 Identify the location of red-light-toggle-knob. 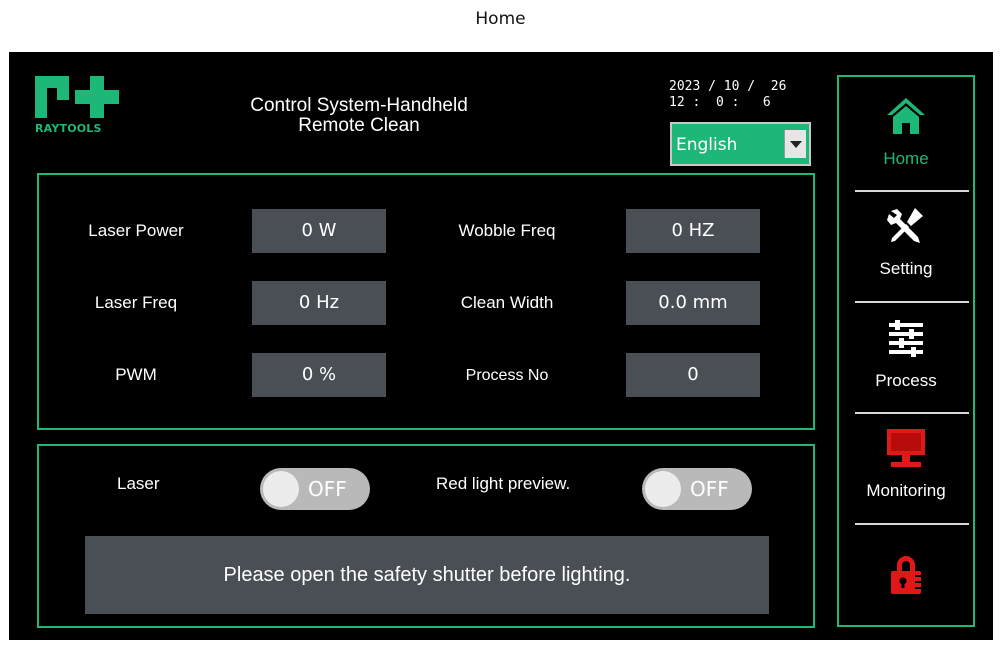
(663, 489).